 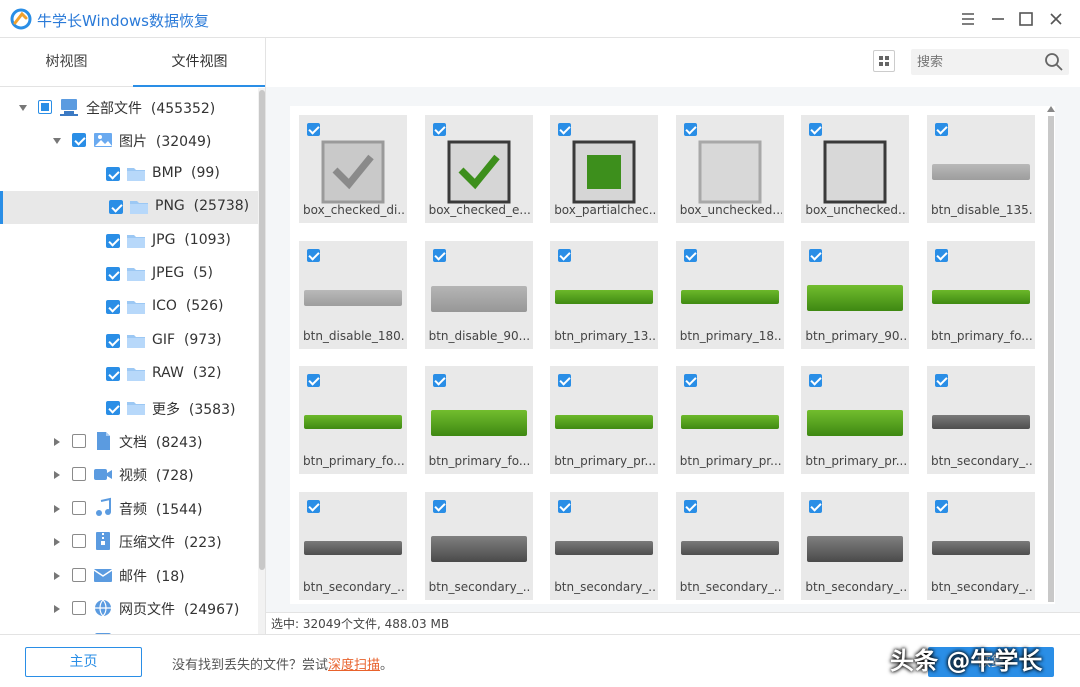 I want to click on grid-view-button, so click(x=884, y=61).